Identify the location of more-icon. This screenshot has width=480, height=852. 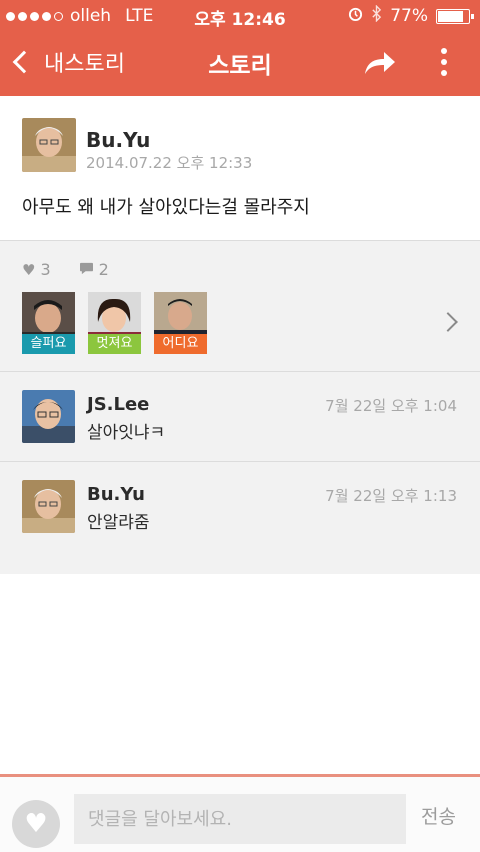
(444, 63).